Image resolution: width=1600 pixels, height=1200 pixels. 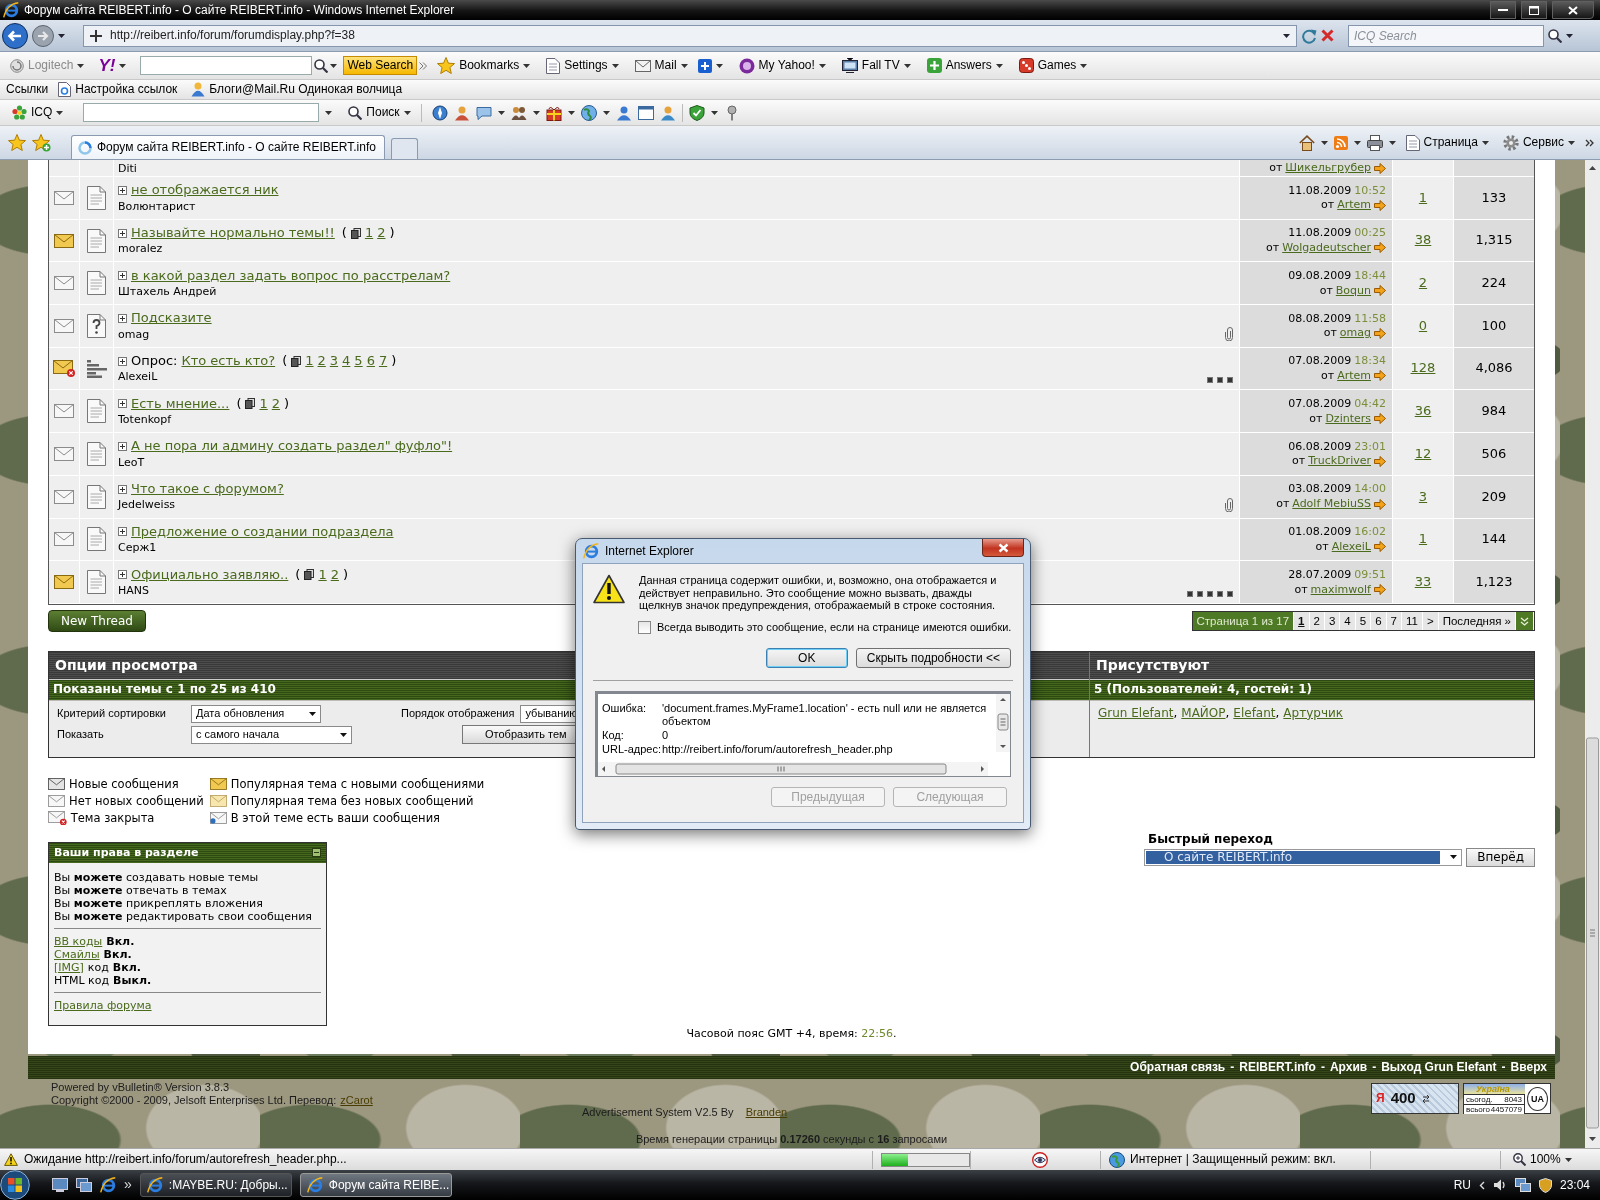 What do you see at coordinates (84, 1185) in the screenshot?
I see `stacked-windows-icon` at bounding box center [84, 1185].